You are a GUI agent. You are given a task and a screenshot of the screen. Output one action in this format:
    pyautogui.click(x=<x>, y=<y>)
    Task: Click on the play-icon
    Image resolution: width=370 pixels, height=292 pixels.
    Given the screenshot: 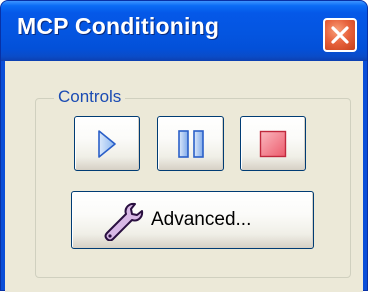 What is the action you would take?
    pyautogui.click(x=107, y=143)
    